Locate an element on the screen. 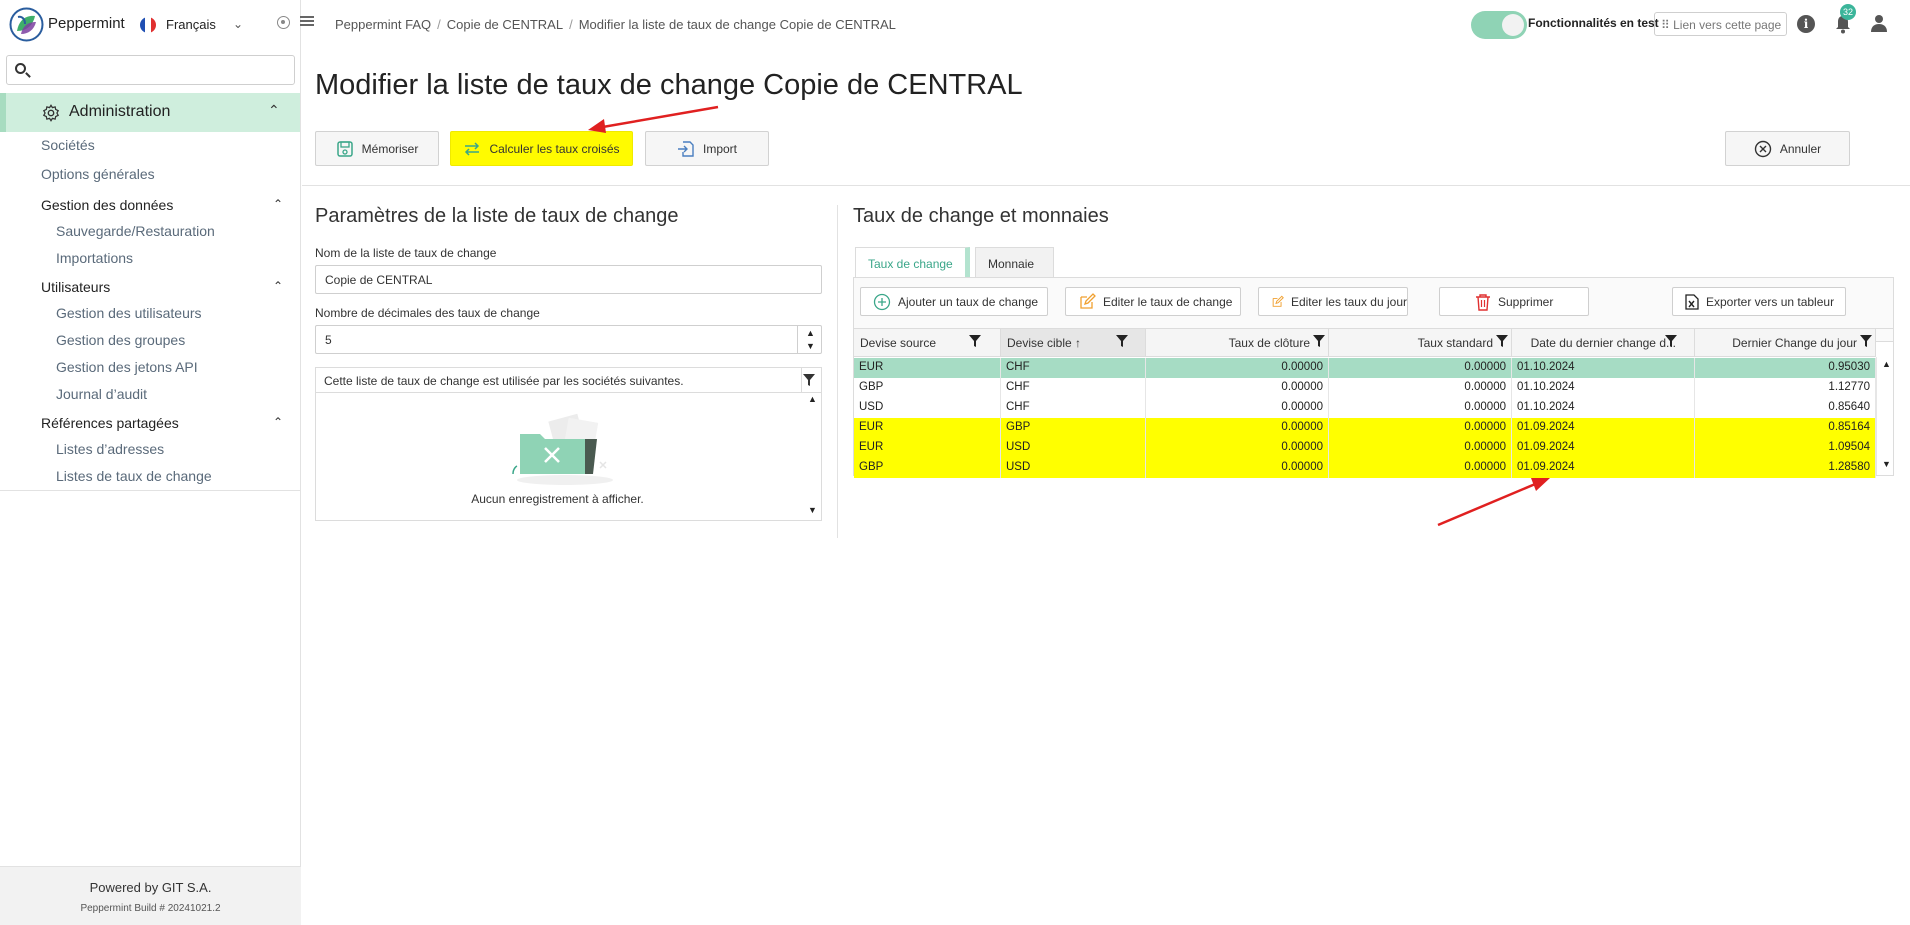  stepper-up-icon: ▲ is located at coordinates (810, 333).